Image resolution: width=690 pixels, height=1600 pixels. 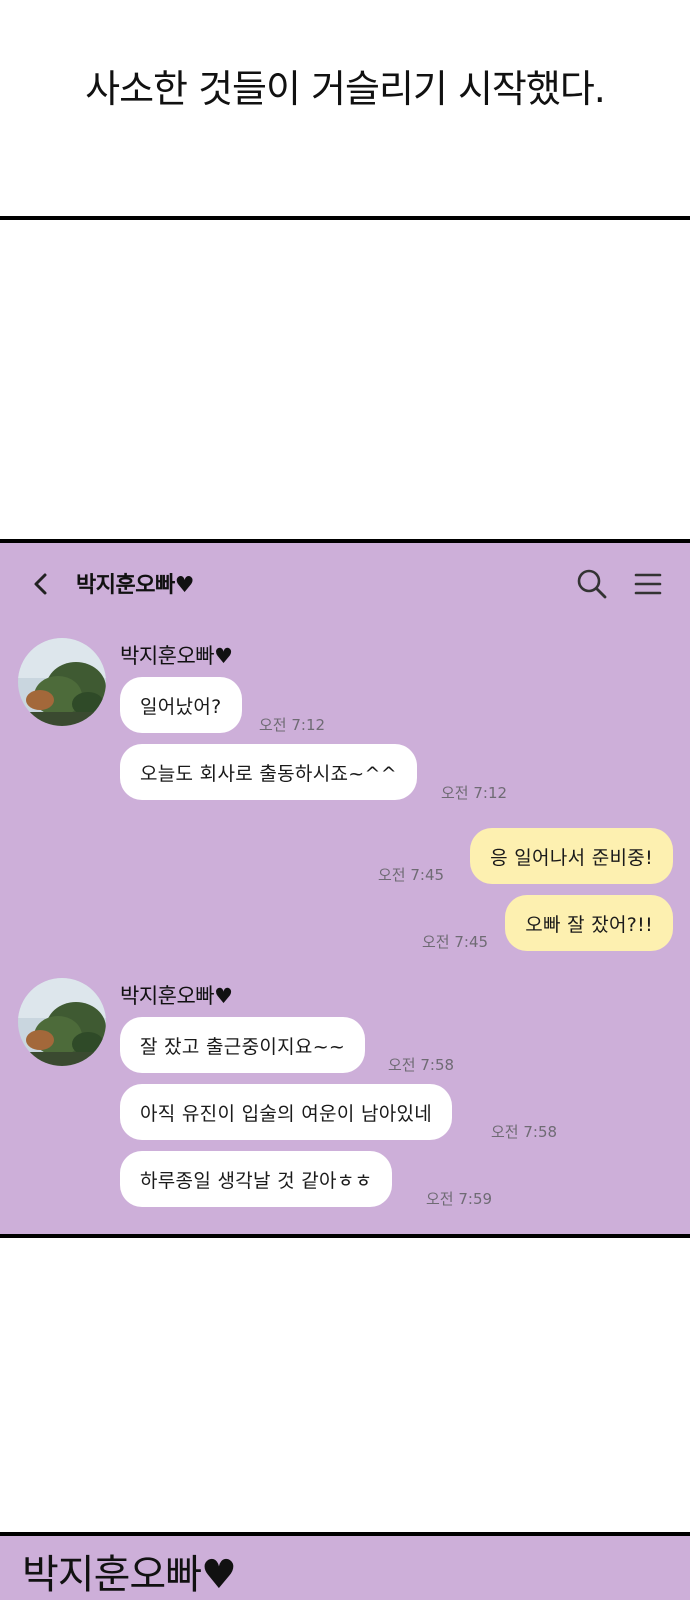 I want to click on search-icon, so click(x=592, y=584).